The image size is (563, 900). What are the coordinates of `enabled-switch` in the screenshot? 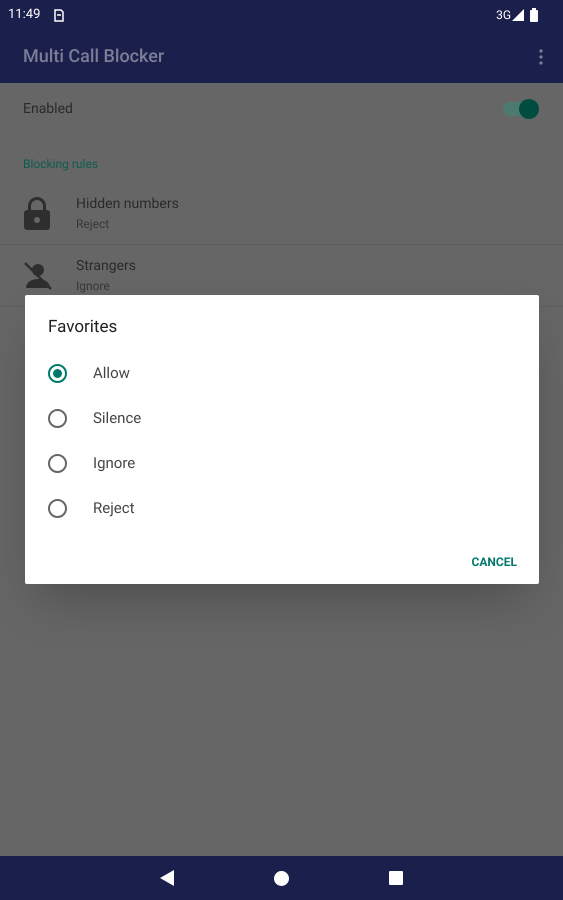 It's located at (520, 109).